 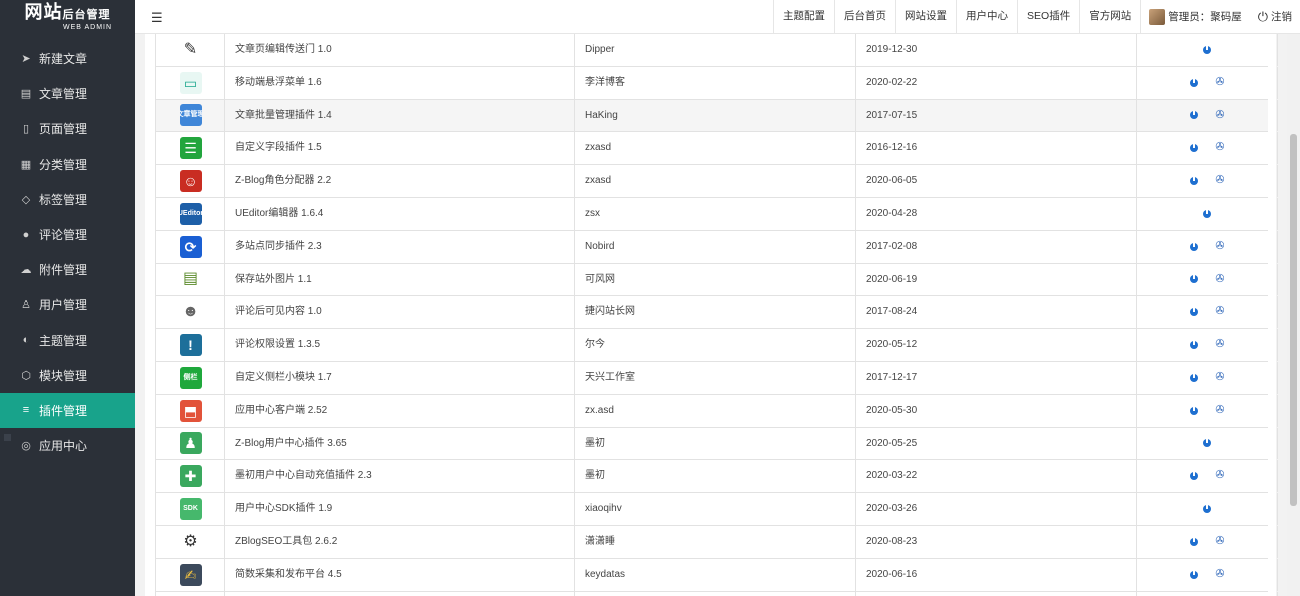 What do you see at coordinates (26, 270) in the screenshot?
I see `cloud-upload-icon: ☁` at bounding box center [26, 270].